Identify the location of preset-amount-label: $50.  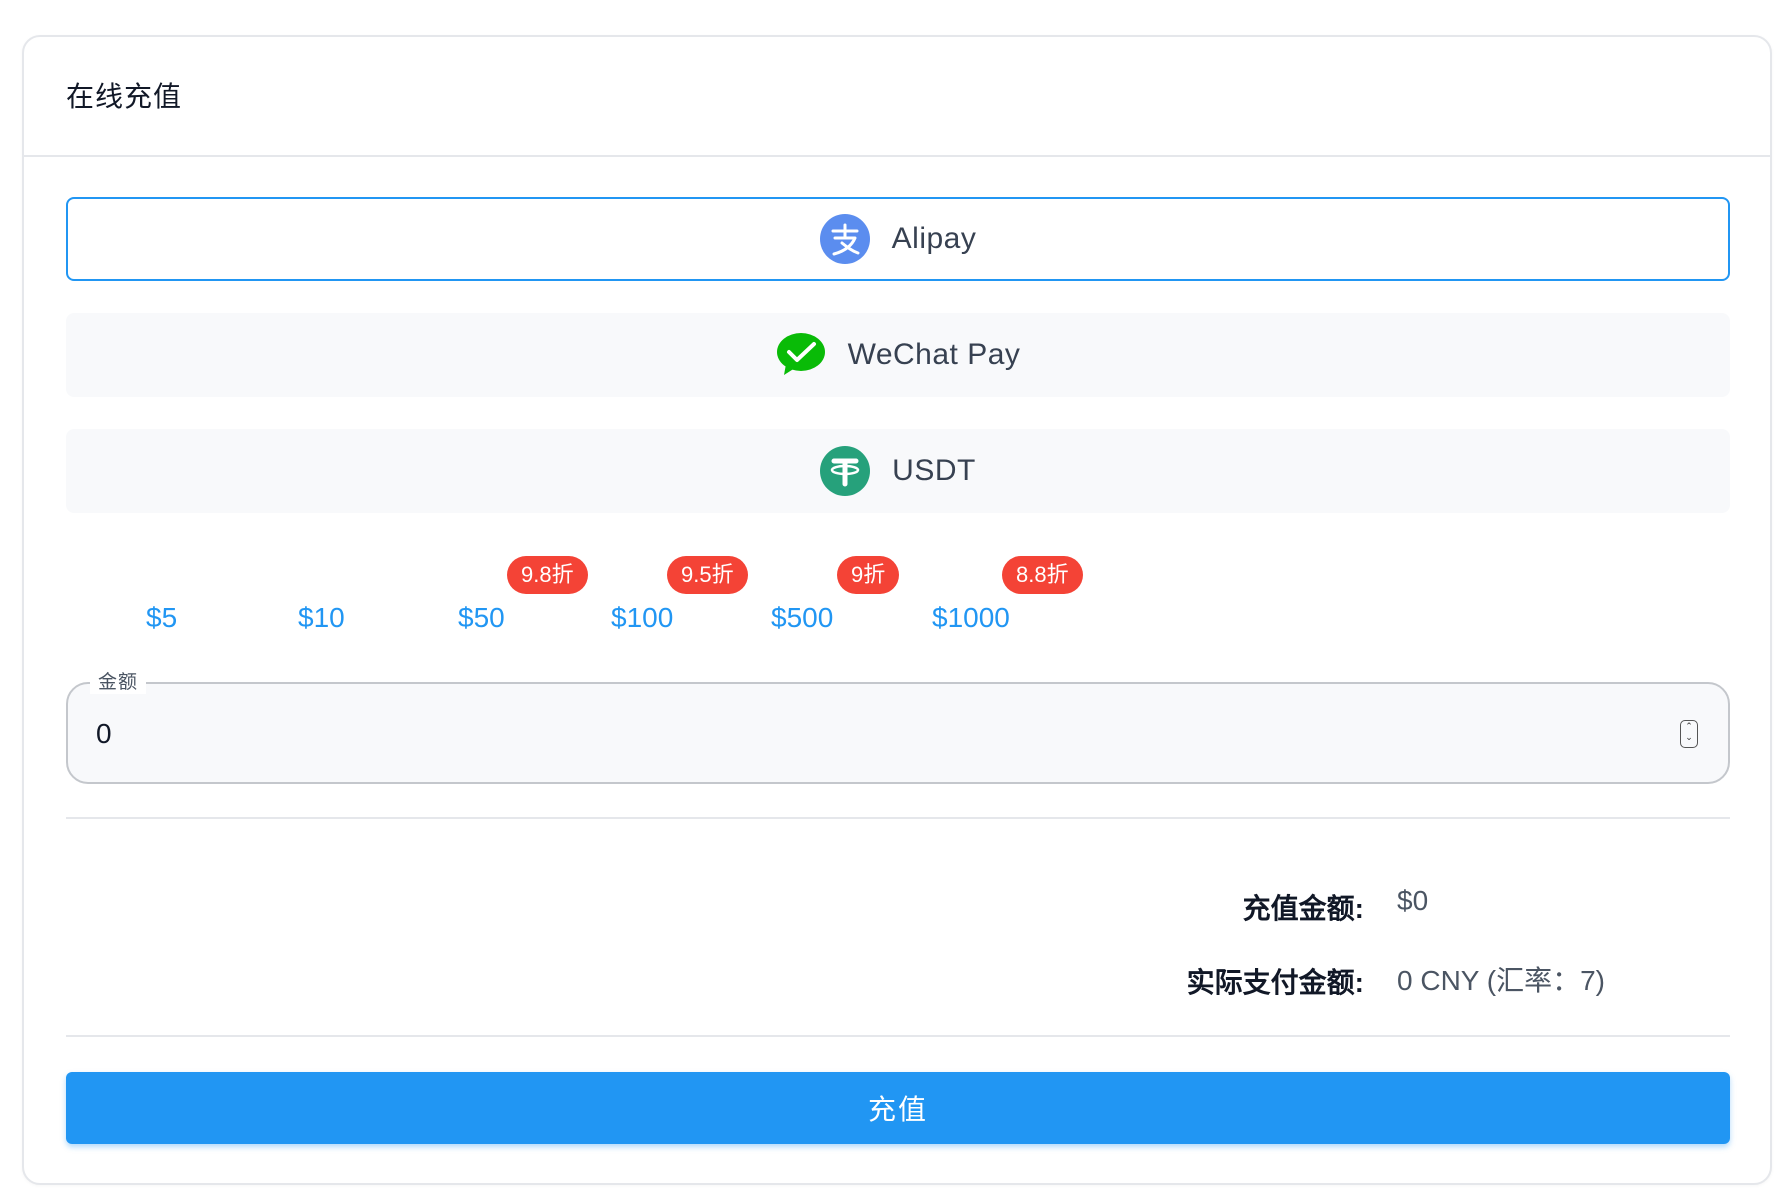
(481, 617).